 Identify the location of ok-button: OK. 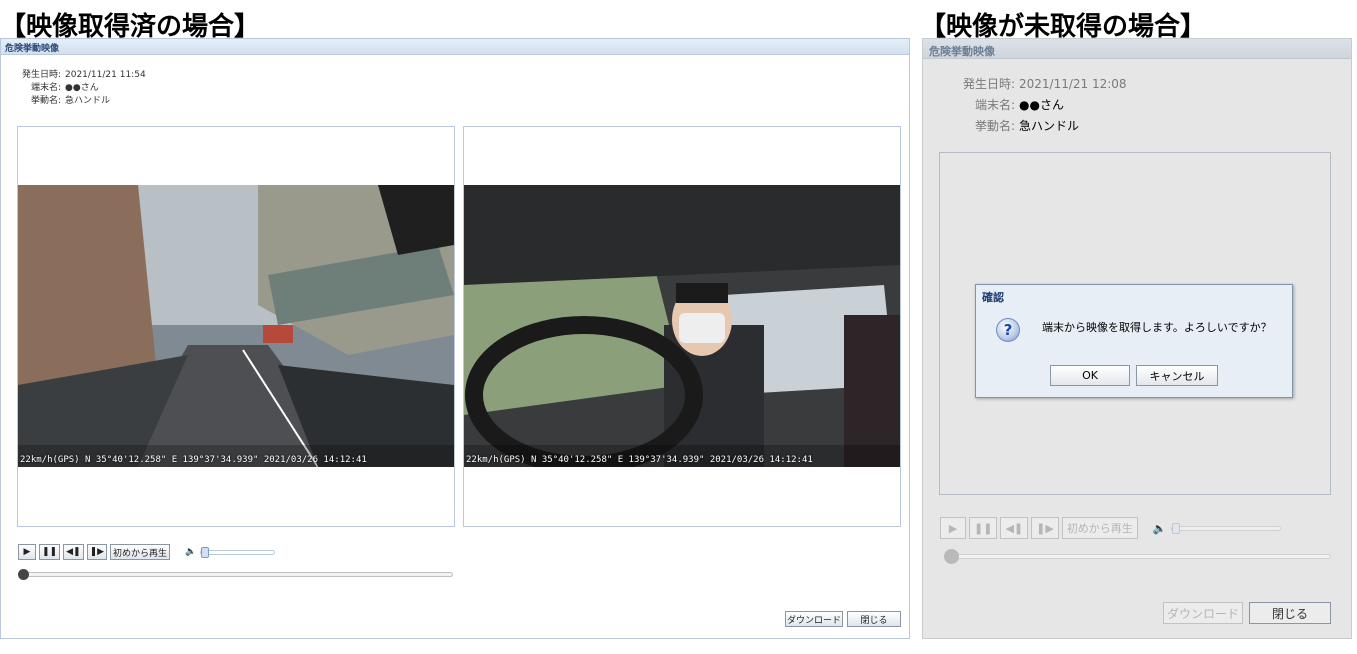
(1090, 375).